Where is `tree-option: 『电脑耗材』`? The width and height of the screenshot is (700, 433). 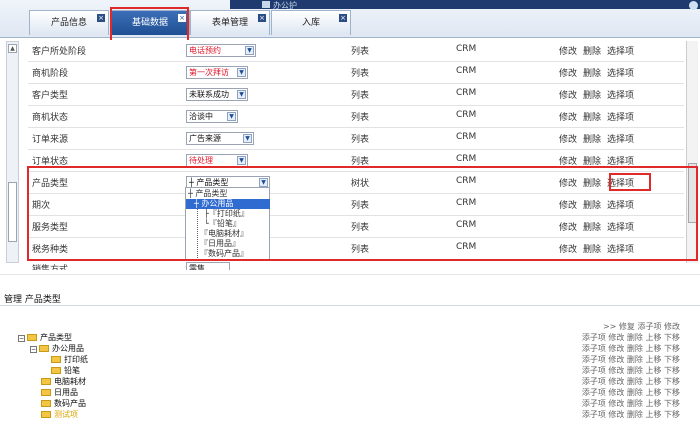
tree-option: 『电脑耗材』 is located at coordinates (224, 234).